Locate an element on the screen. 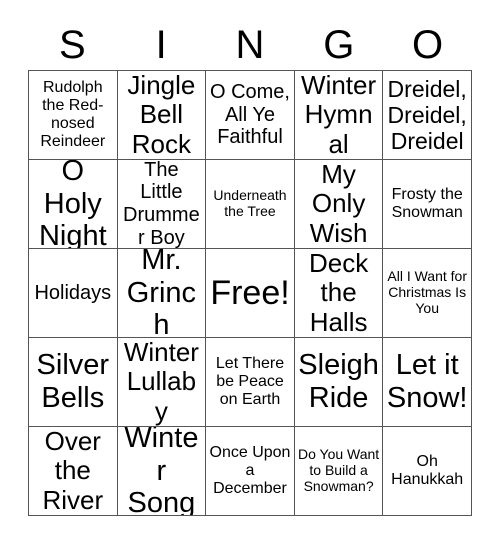  bingo-cell-r4c1: Winter Song is located at coordinates (162, 471).